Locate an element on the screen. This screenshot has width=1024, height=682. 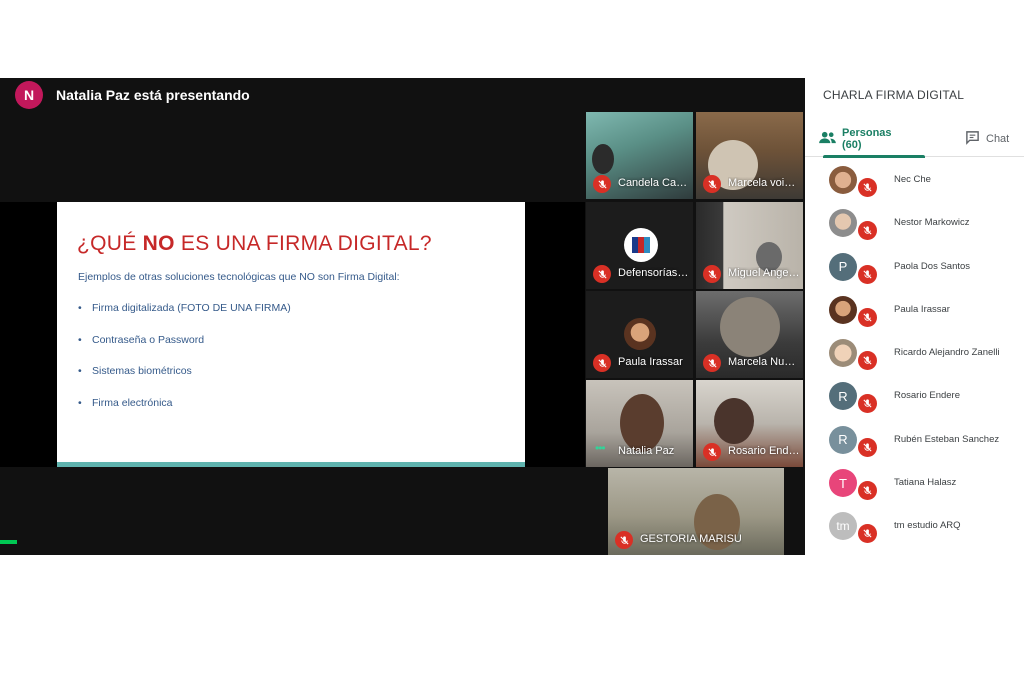
tab-people-label: Personas (60) is located at coordinates (867, 139).